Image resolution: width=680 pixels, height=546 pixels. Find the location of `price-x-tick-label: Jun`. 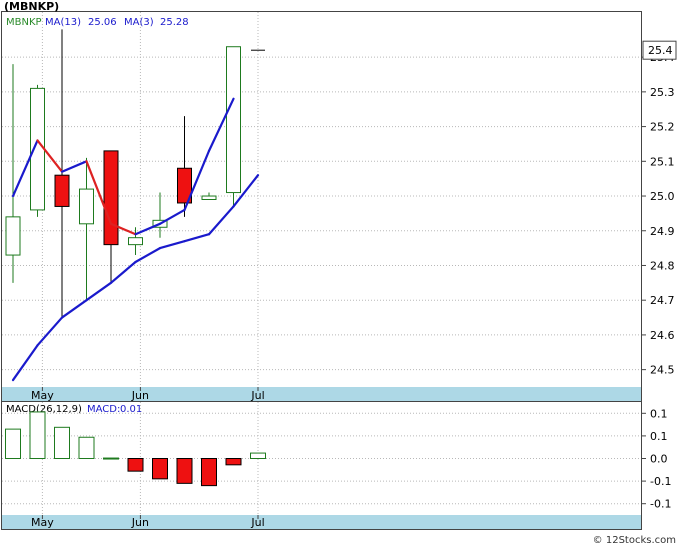

price-x-tick-label: Jun is located at coordinates (140, 395).